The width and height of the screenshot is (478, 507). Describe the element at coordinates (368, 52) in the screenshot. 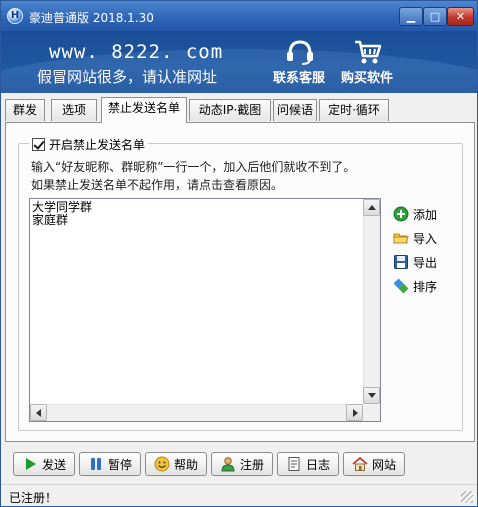

I see `shopping-cart-icon` at that location.